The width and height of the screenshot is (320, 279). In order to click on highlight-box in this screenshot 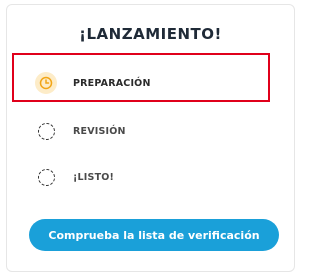, I will do `click(141, 77)`.